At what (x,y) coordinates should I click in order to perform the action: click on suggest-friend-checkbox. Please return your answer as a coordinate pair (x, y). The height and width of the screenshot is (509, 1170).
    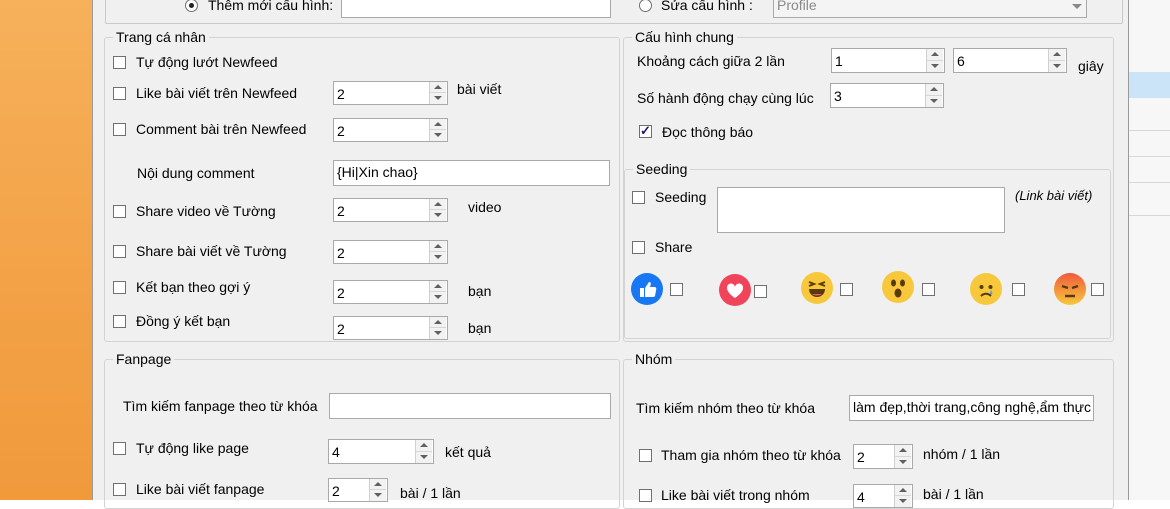
    Looking at the image, I should click on (119, 287).